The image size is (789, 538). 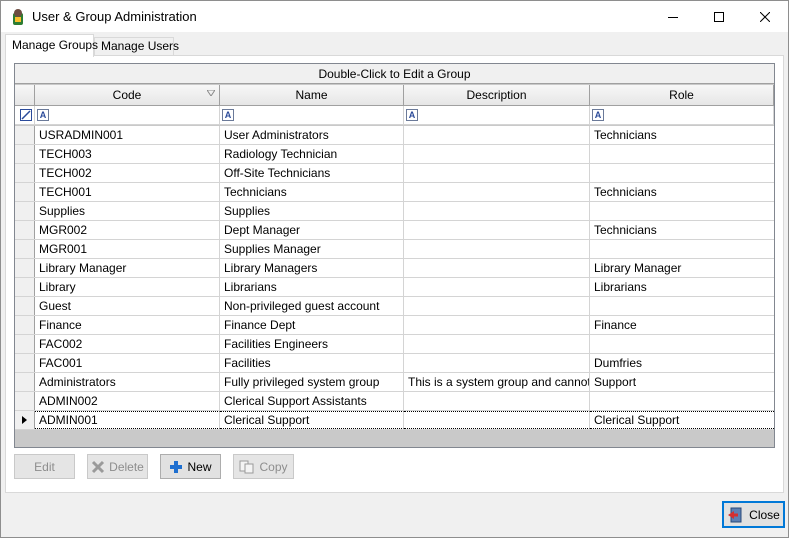 I want to click on cell-name: User Administrators, so click(x=312, y=135).